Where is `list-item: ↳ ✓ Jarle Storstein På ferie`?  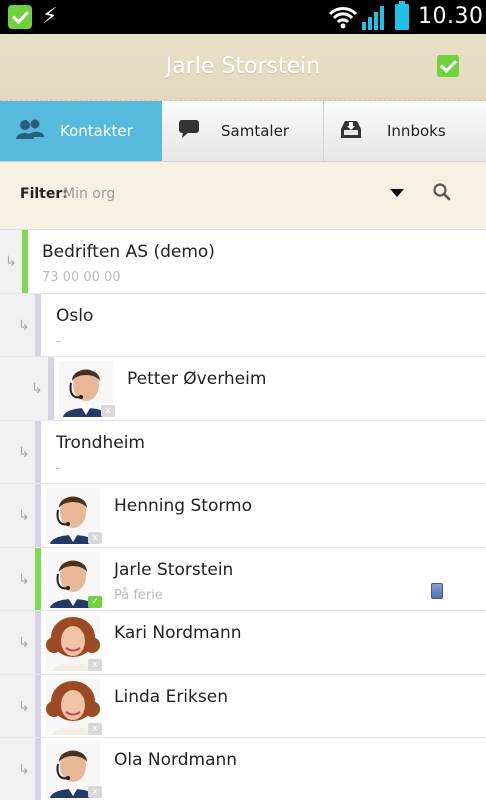
list-item: ↳ ✓ Jarle Storstein På ferie is located at coordinates (243, 579).